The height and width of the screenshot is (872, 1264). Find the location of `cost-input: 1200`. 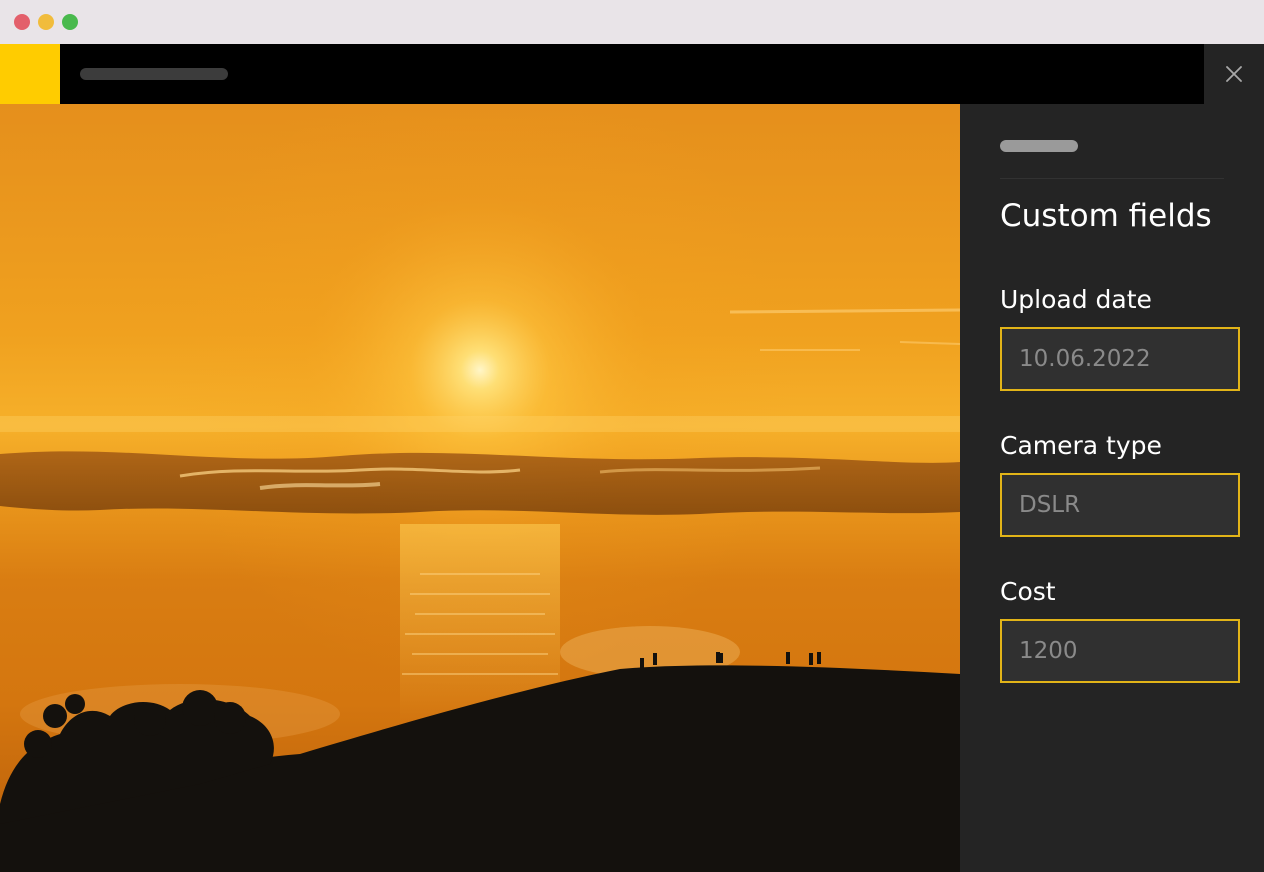

cost-input: 1200 is located at coordinates (1120, 651).